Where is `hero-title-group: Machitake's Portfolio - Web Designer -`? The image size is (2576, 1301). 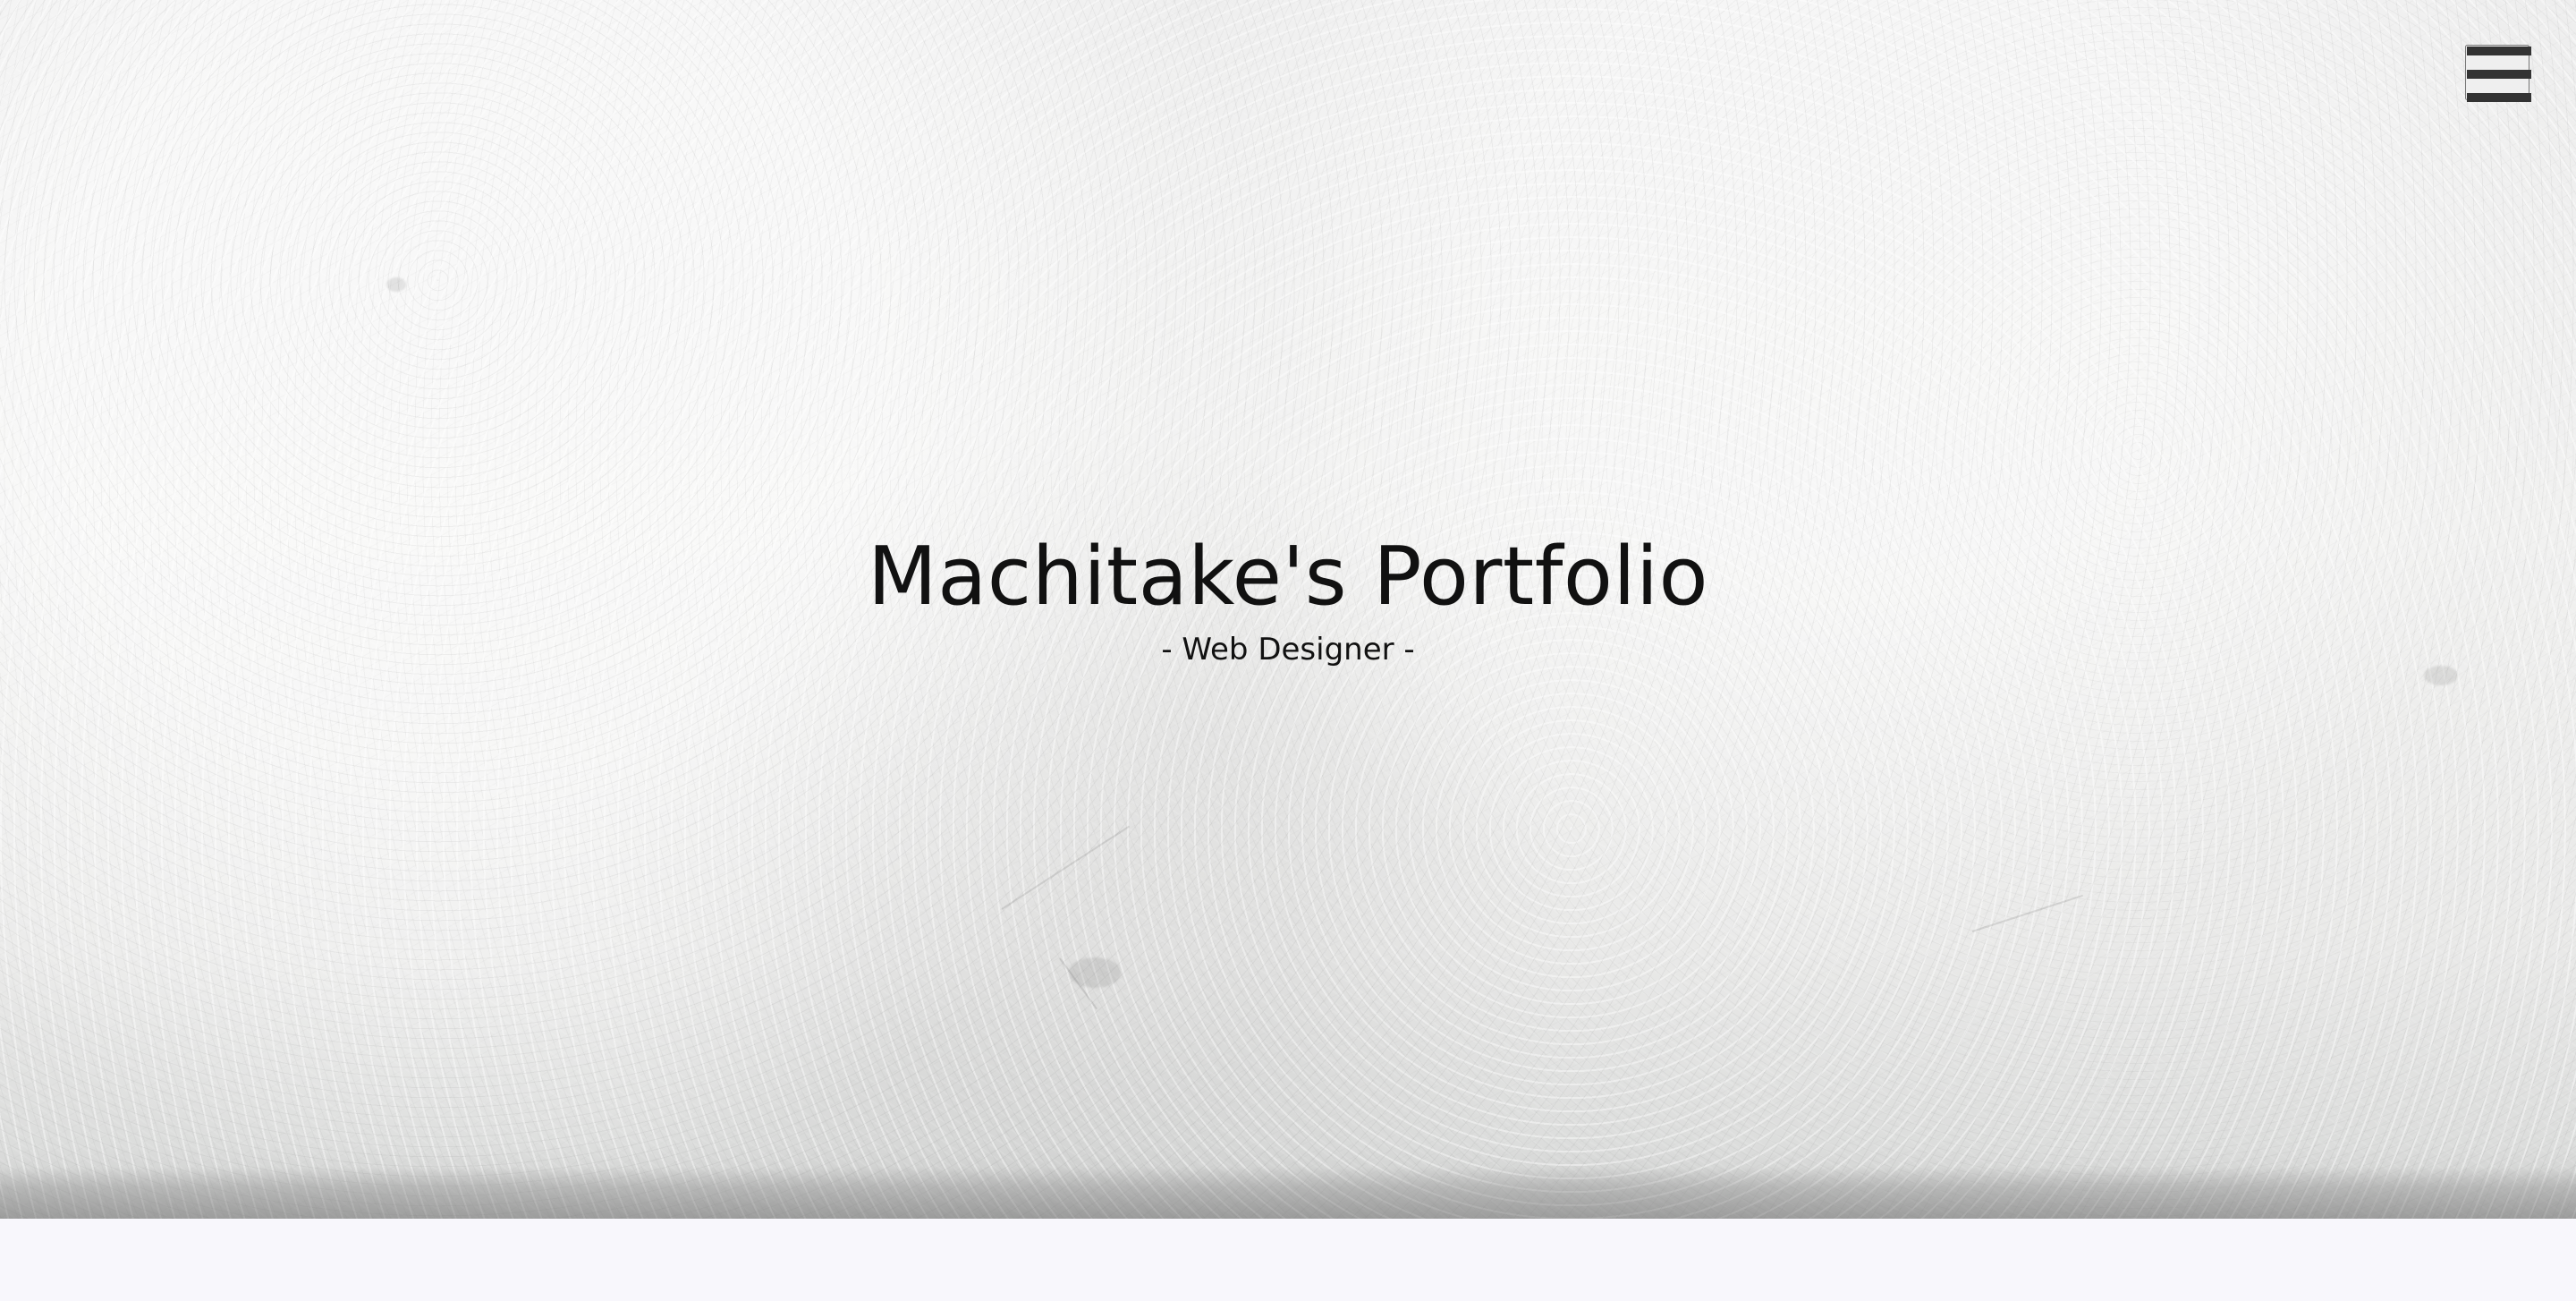 hero-title-group: Machitake's Portfolio - Web Designer - is located at coordinates (1288, 598).